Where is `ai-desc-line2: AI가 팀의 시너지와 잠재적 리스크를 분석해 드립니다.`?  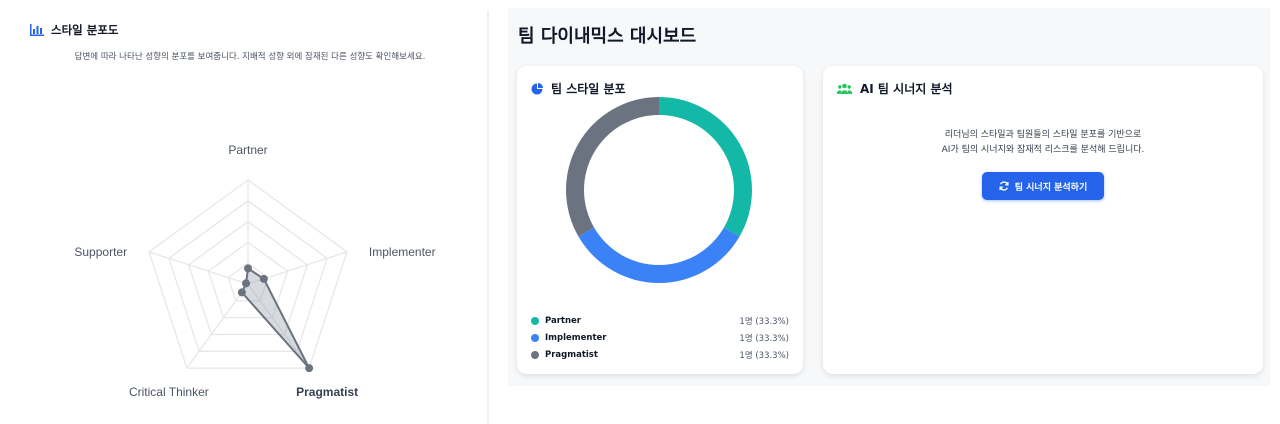 ai-desc-line2: AI가 팀의 시너지와 잠재적 리스크를 분석해 드립니다. is located at coordinates (1043, 150).